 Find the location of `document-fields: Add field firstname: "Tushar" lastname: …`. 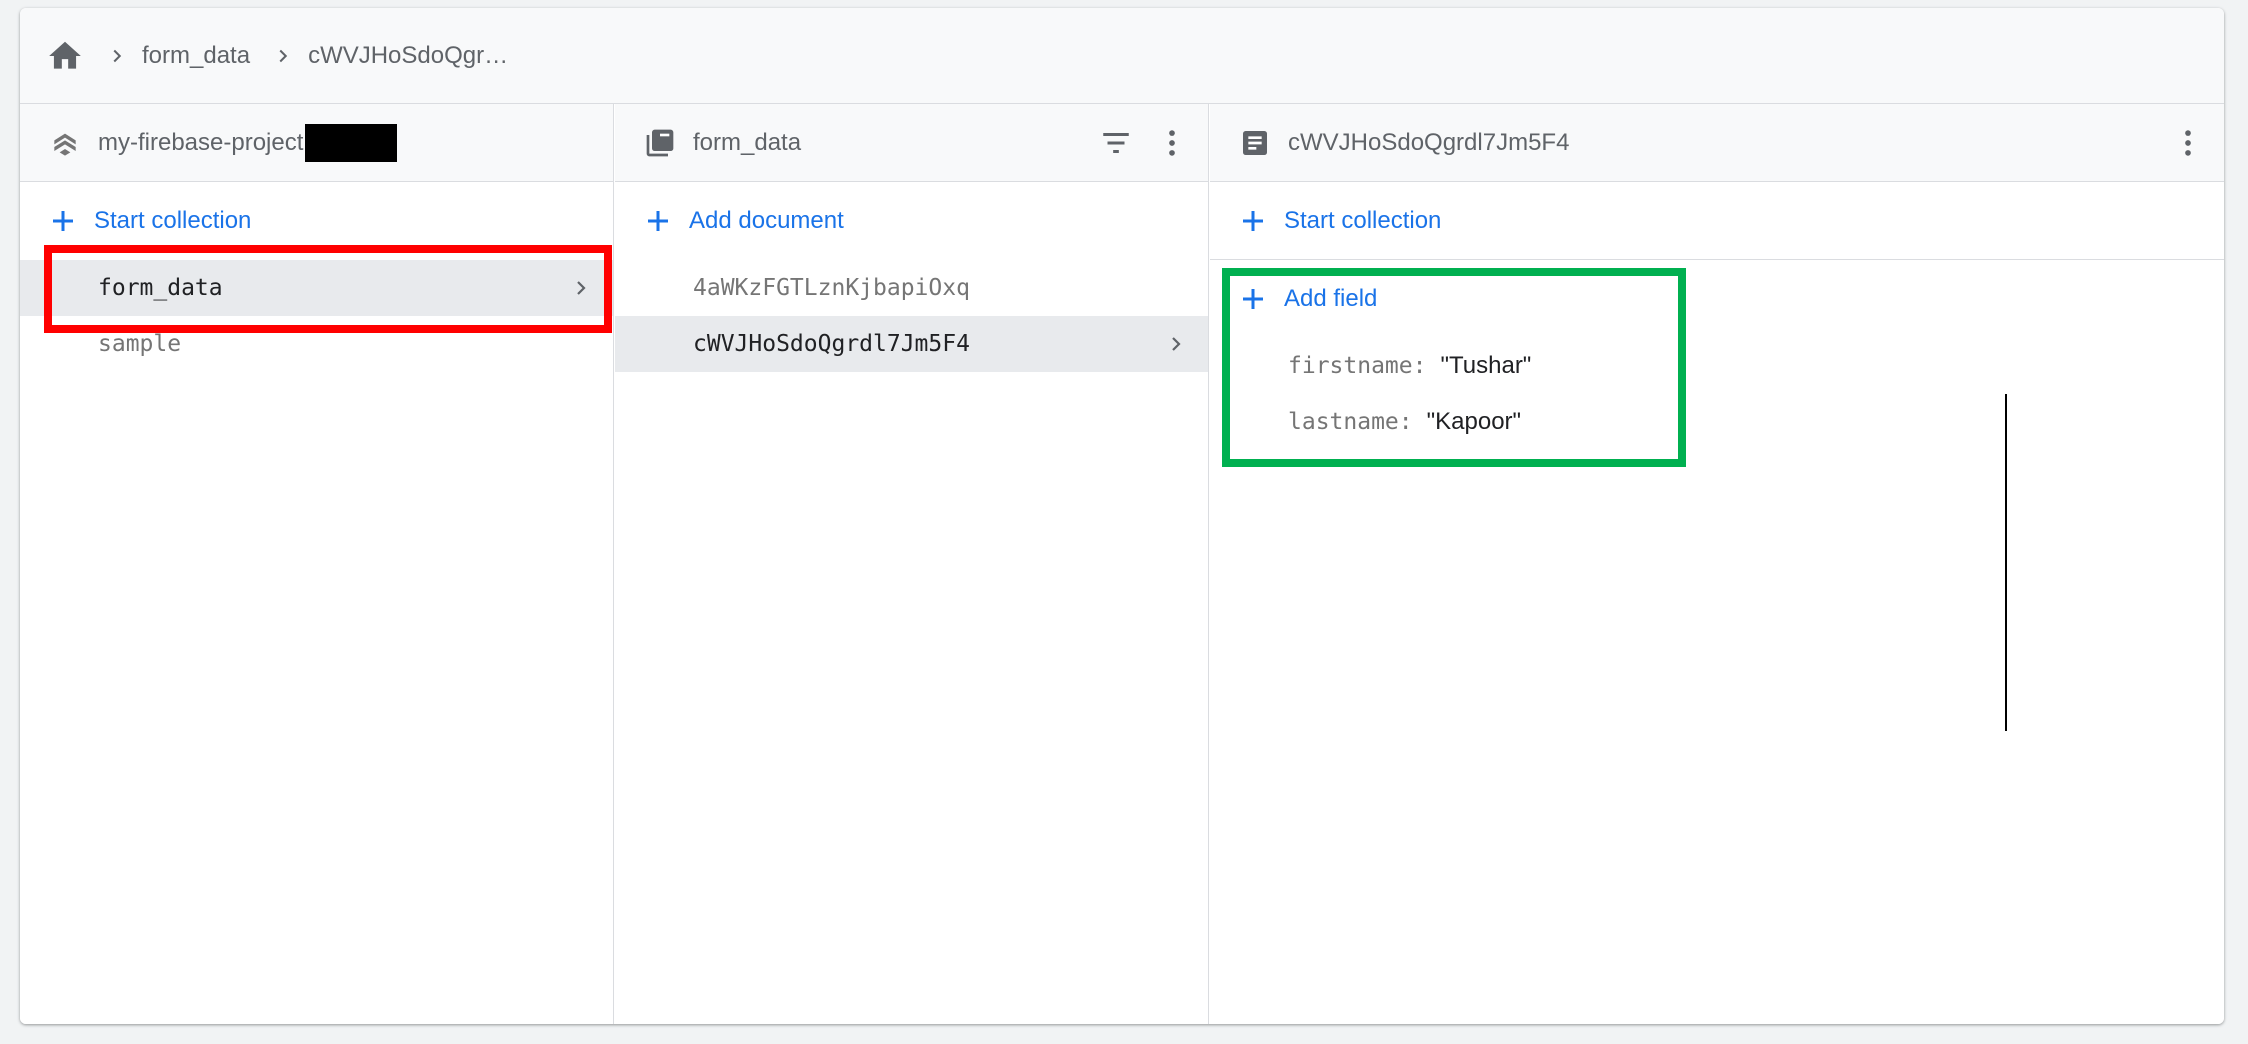

document-fields: Add field firstname: "Tushar" lastname: … is located at coordinates (1717, 355).